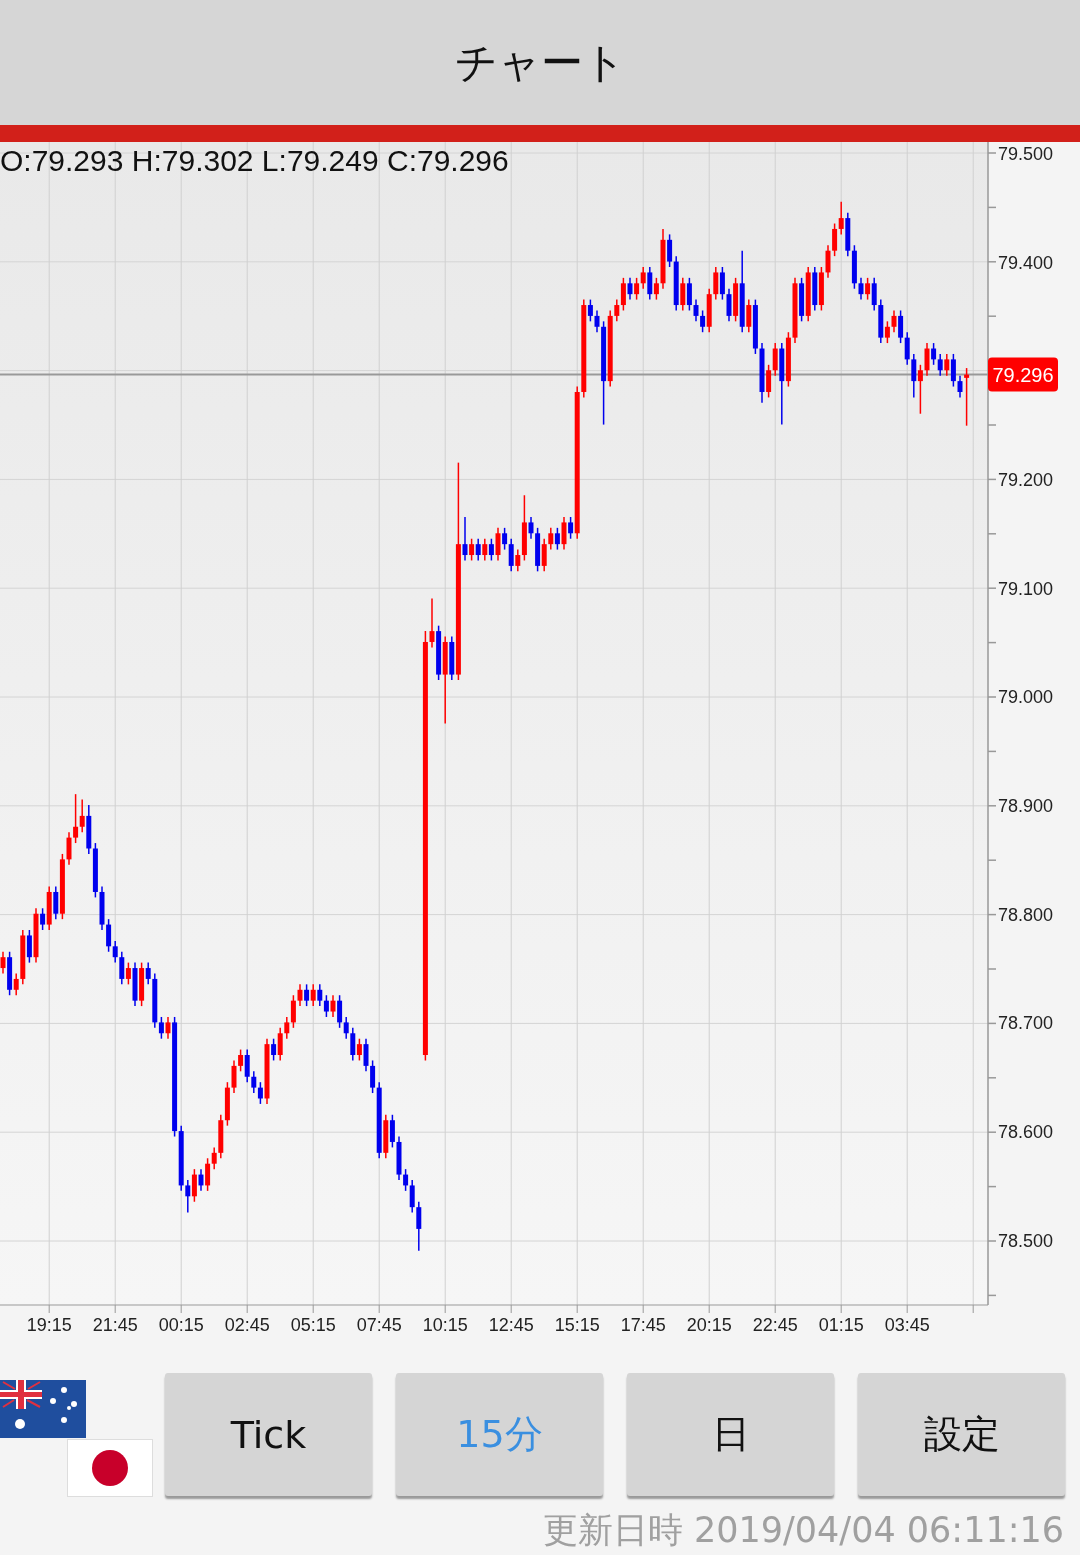  I want to click on time-label: 21:45, so click(115, 1325).